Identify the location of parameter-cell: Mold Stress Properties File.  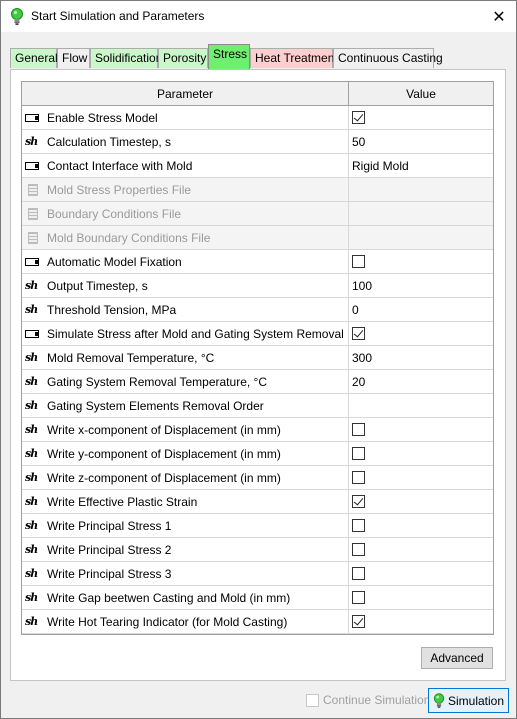
(185, 189).